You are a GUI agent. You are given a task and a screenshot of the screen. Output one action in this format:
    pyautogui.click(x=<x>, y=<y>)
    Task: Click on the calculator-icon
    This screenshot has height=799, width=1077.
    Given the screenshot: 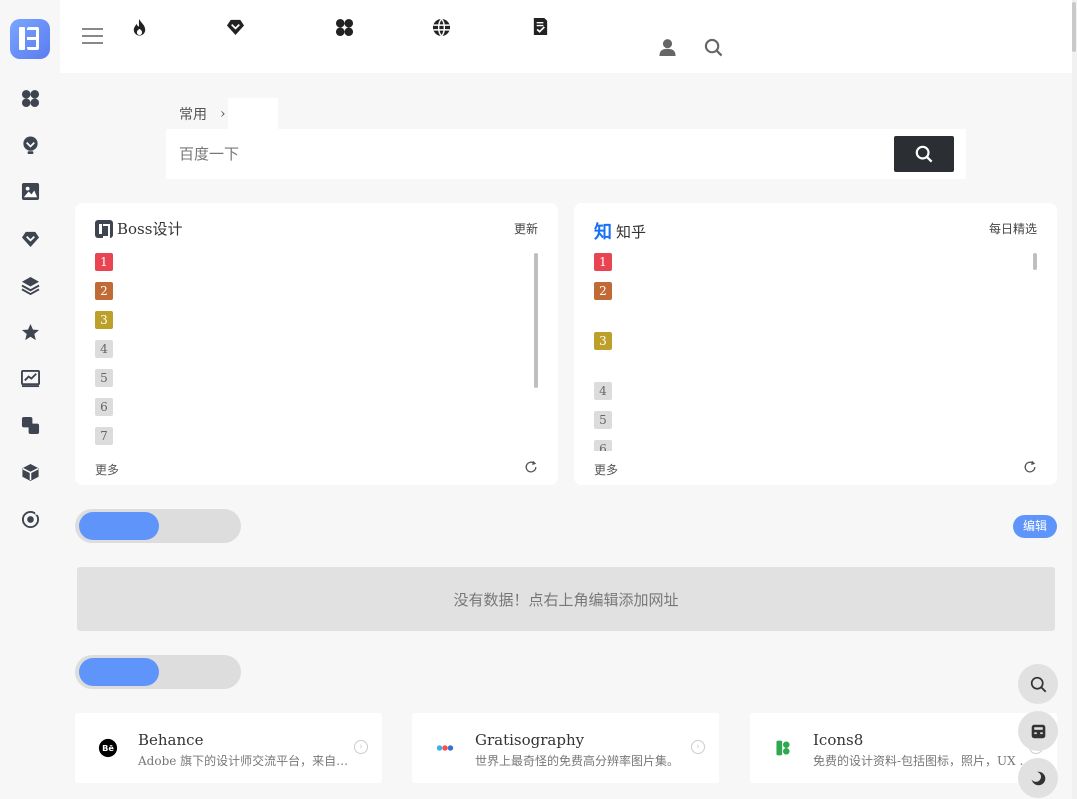 What is the action you would take?
    pyautogui.click(x=1038, y=731)
    